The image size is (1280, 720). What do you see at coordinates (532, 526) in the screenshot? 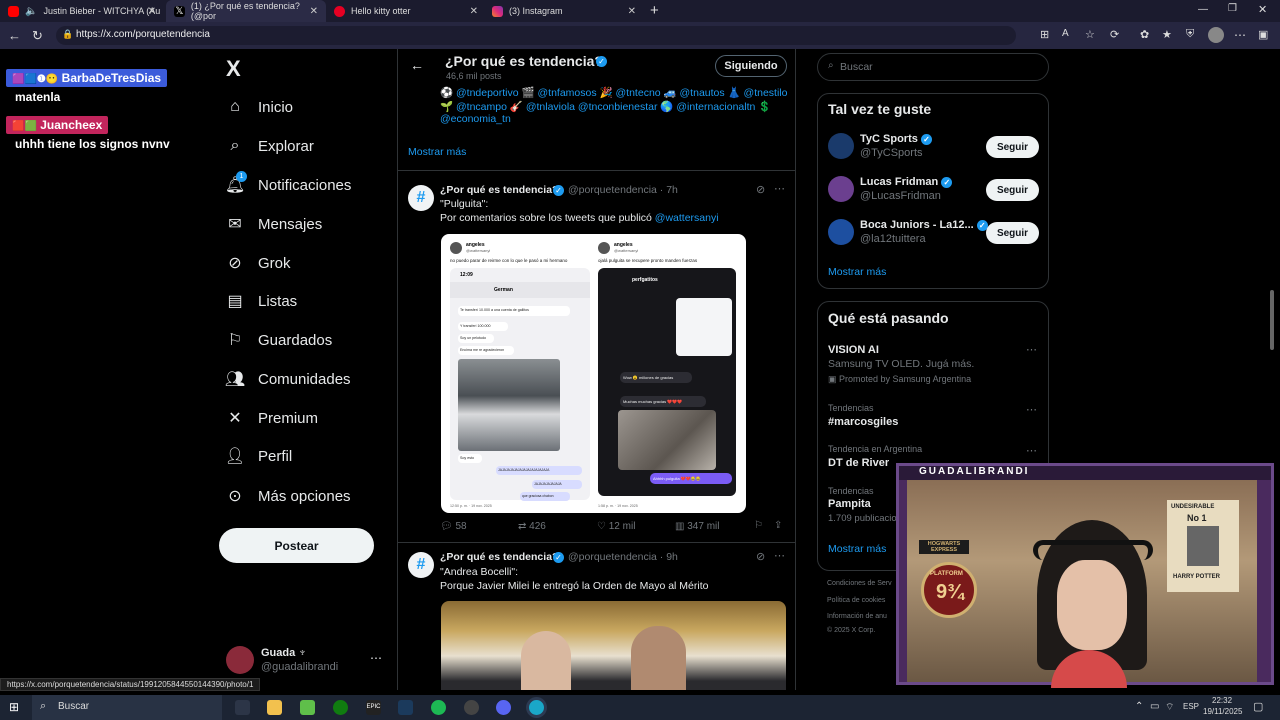
I see `retweet-button: ⇄ 426` at bounding box center [532, 526].